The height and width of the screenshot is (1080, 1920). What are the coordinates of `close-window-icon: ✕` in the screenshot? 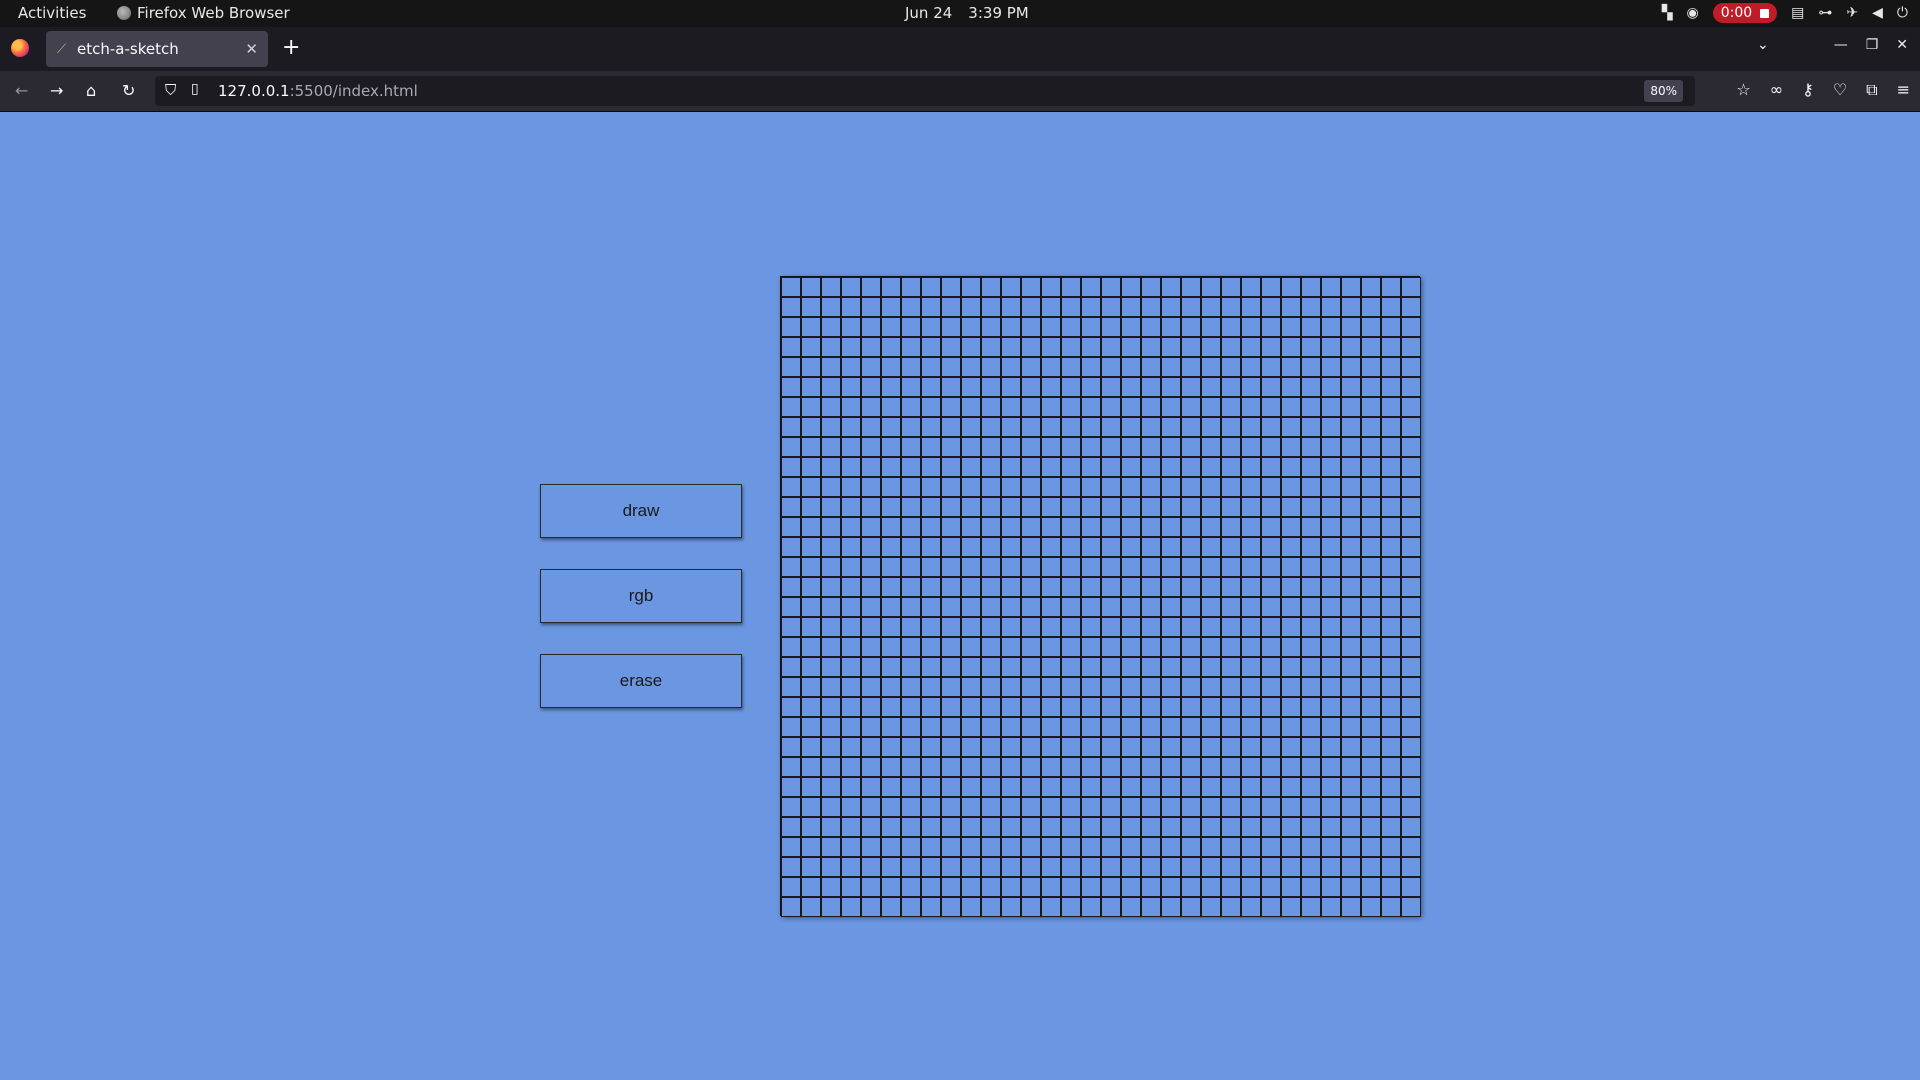 It's located at (1902, 45).